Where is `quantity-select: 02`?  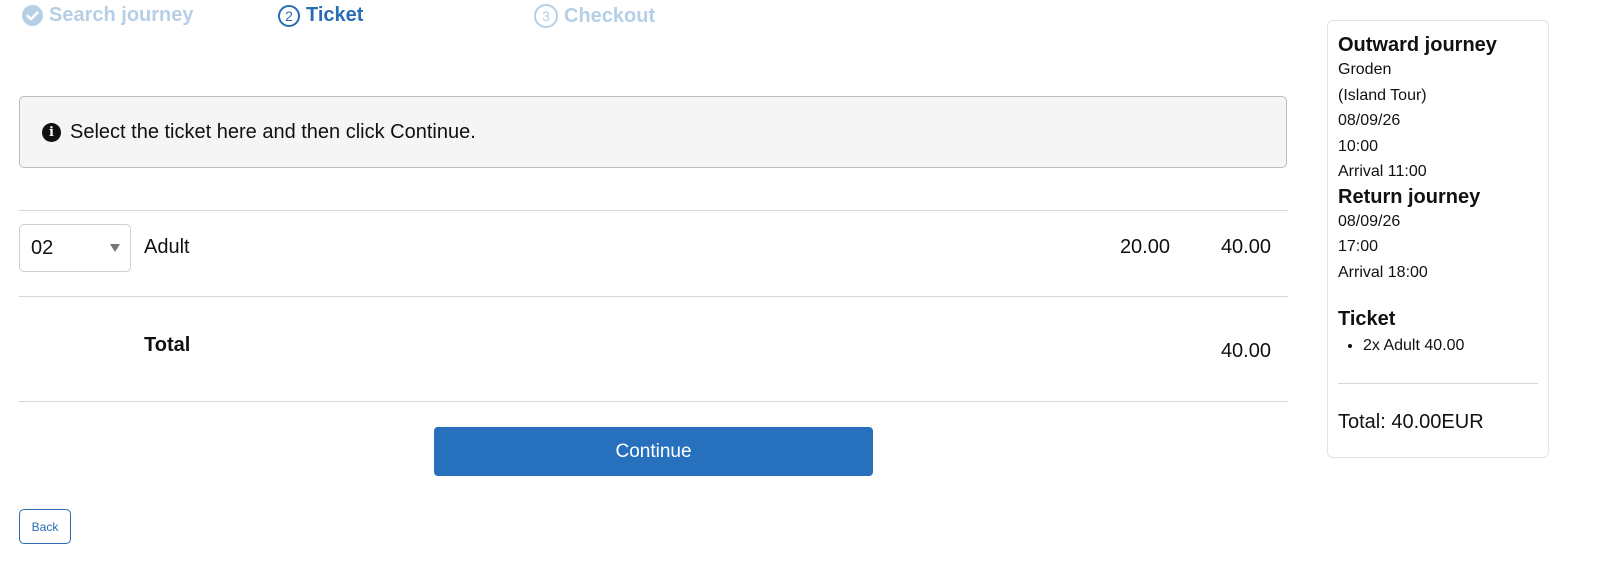
quantity-select: 02 is located at coordinates (75, 248).